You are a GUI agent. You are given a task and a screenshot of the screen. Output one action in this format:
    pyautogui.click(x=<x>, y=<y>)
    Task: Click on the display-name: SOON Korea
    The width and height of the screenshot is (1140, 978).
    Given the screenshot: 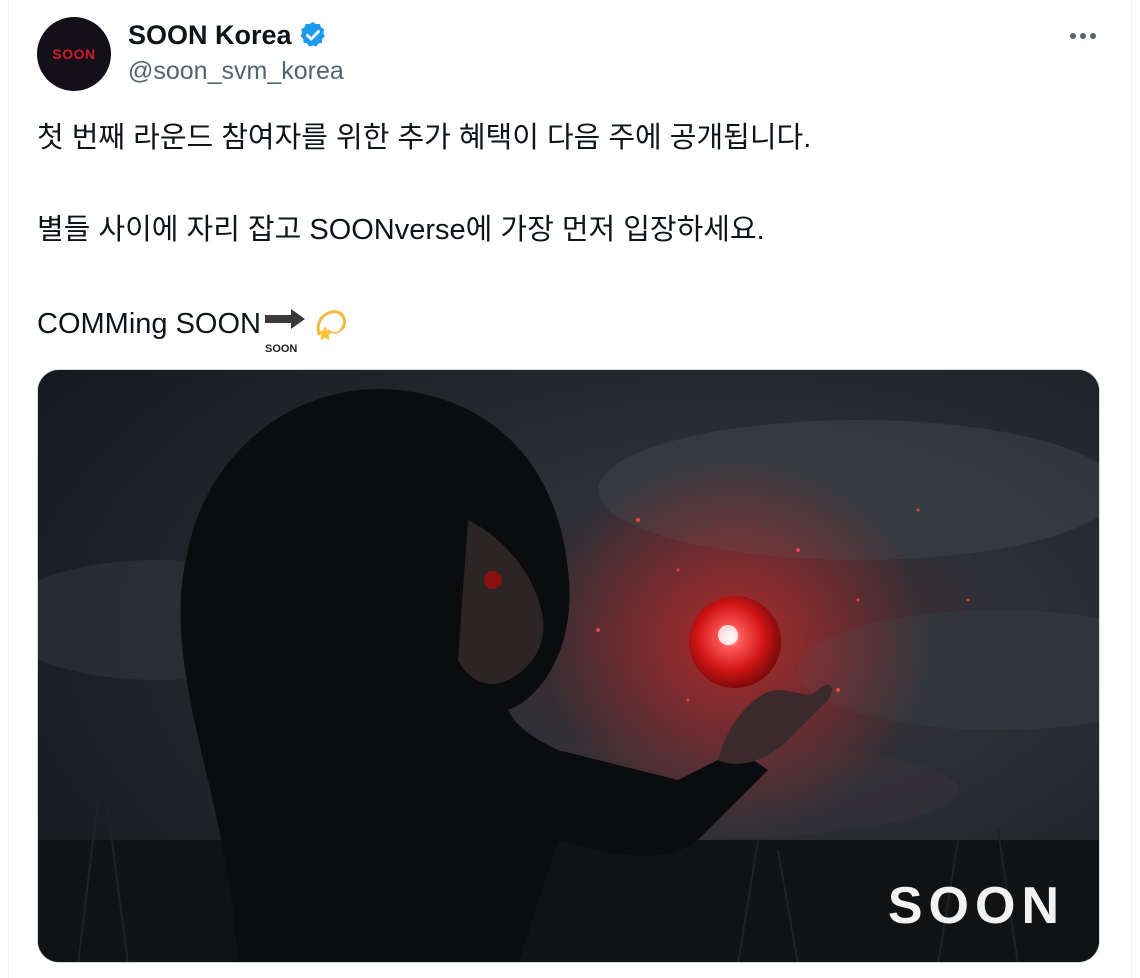 What is the action you would take?
    pyautogui.click(x=210, y=35)
    